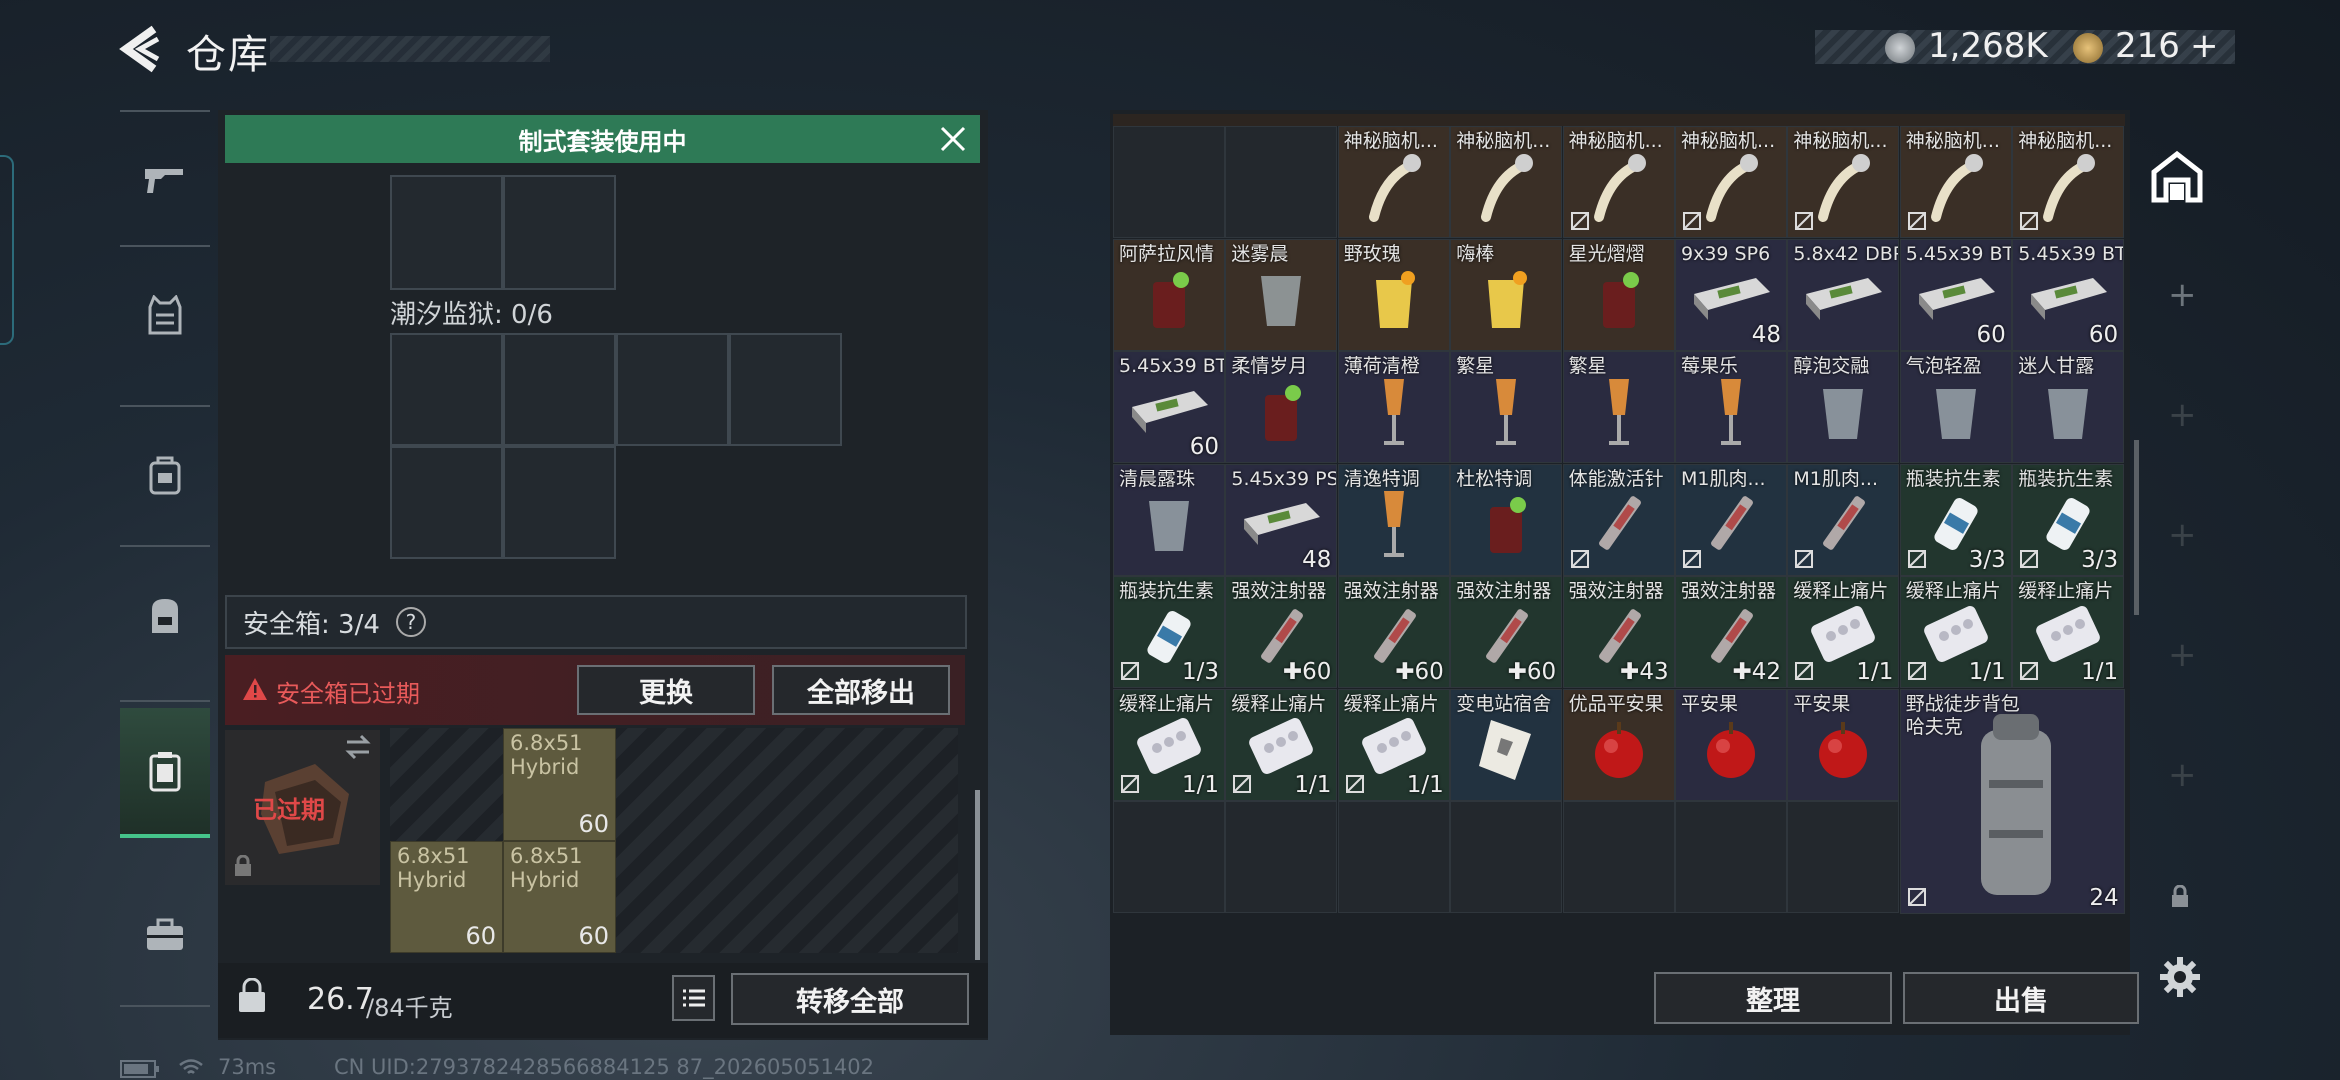 The width and height of the screenshot is (2340, 1080). Describe the element at coordinates (1731, 407) in the screenshot. I see `storage-item: 莓果乐` at that location.